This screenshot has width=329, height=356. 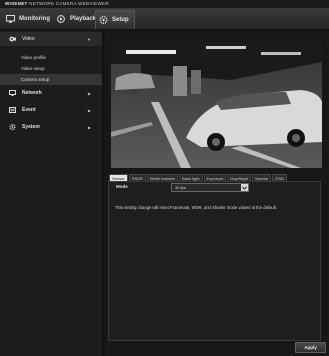 I want to click on brand-prefix: WISENET, so click(x=16, y=3).